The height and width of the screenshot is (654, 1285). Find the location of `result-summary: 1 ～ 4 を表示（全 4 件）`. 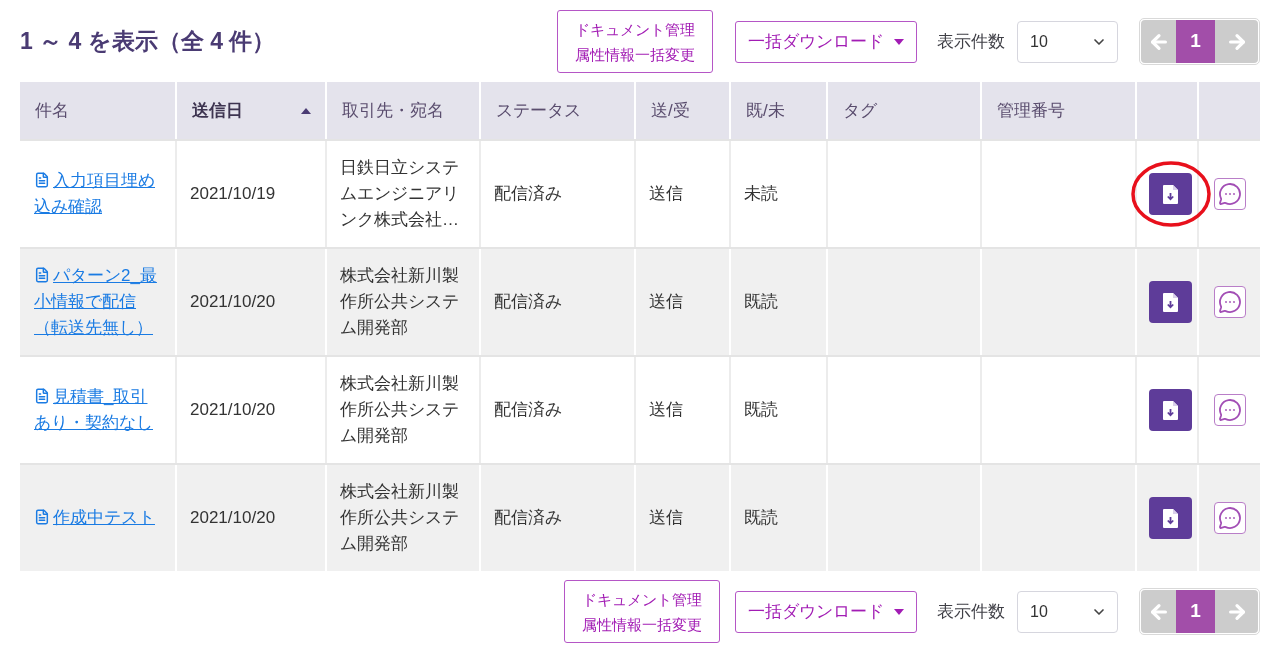

result-summary: 1 ～ 4 を表示（全 4 件） is located at coordinates (148, 42).